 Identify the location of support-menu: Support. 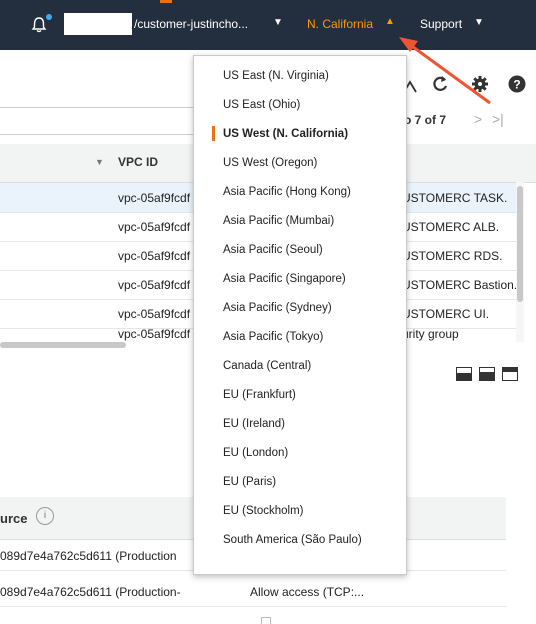
(441, 24).